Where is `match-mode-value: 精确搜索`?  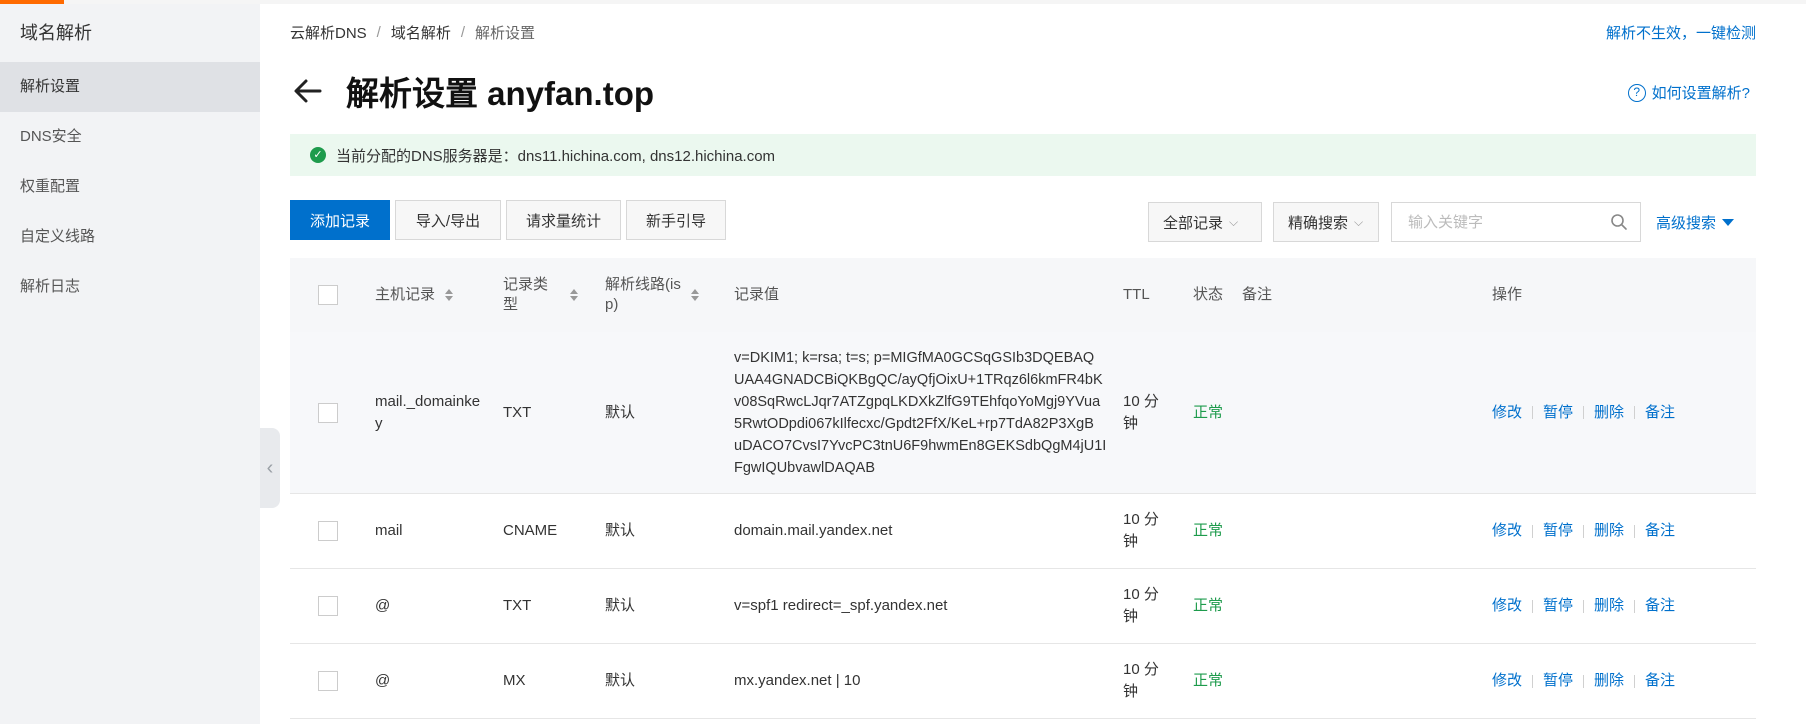
match-mode-value: 精确搜索 is located at coordinates (1318, 223).